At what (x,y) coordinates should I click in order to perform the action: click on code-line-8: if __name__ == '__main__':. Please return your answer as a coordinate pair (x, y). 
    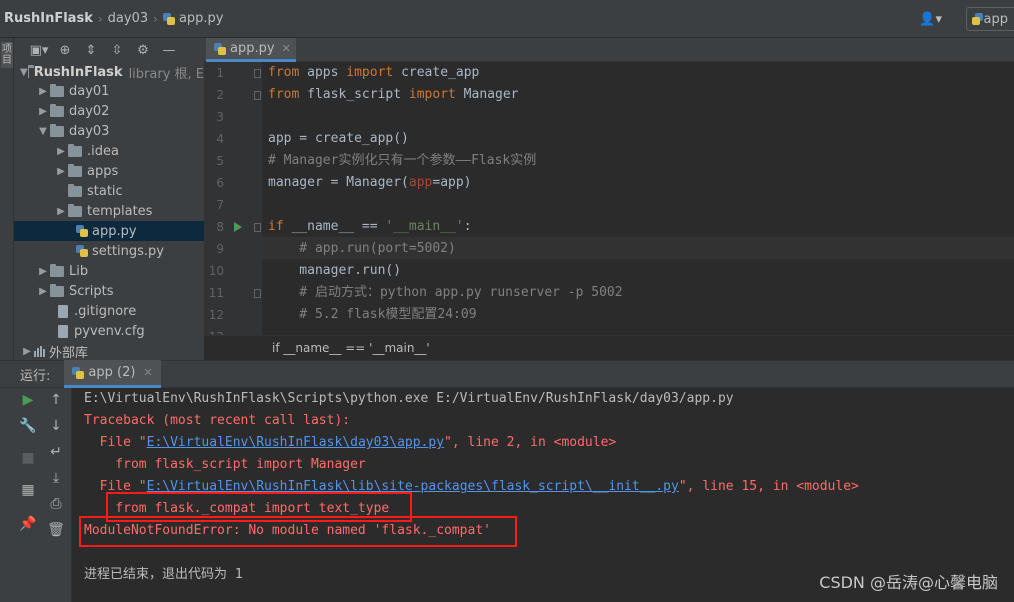
    Looking at the image, I should click on (370, 226).